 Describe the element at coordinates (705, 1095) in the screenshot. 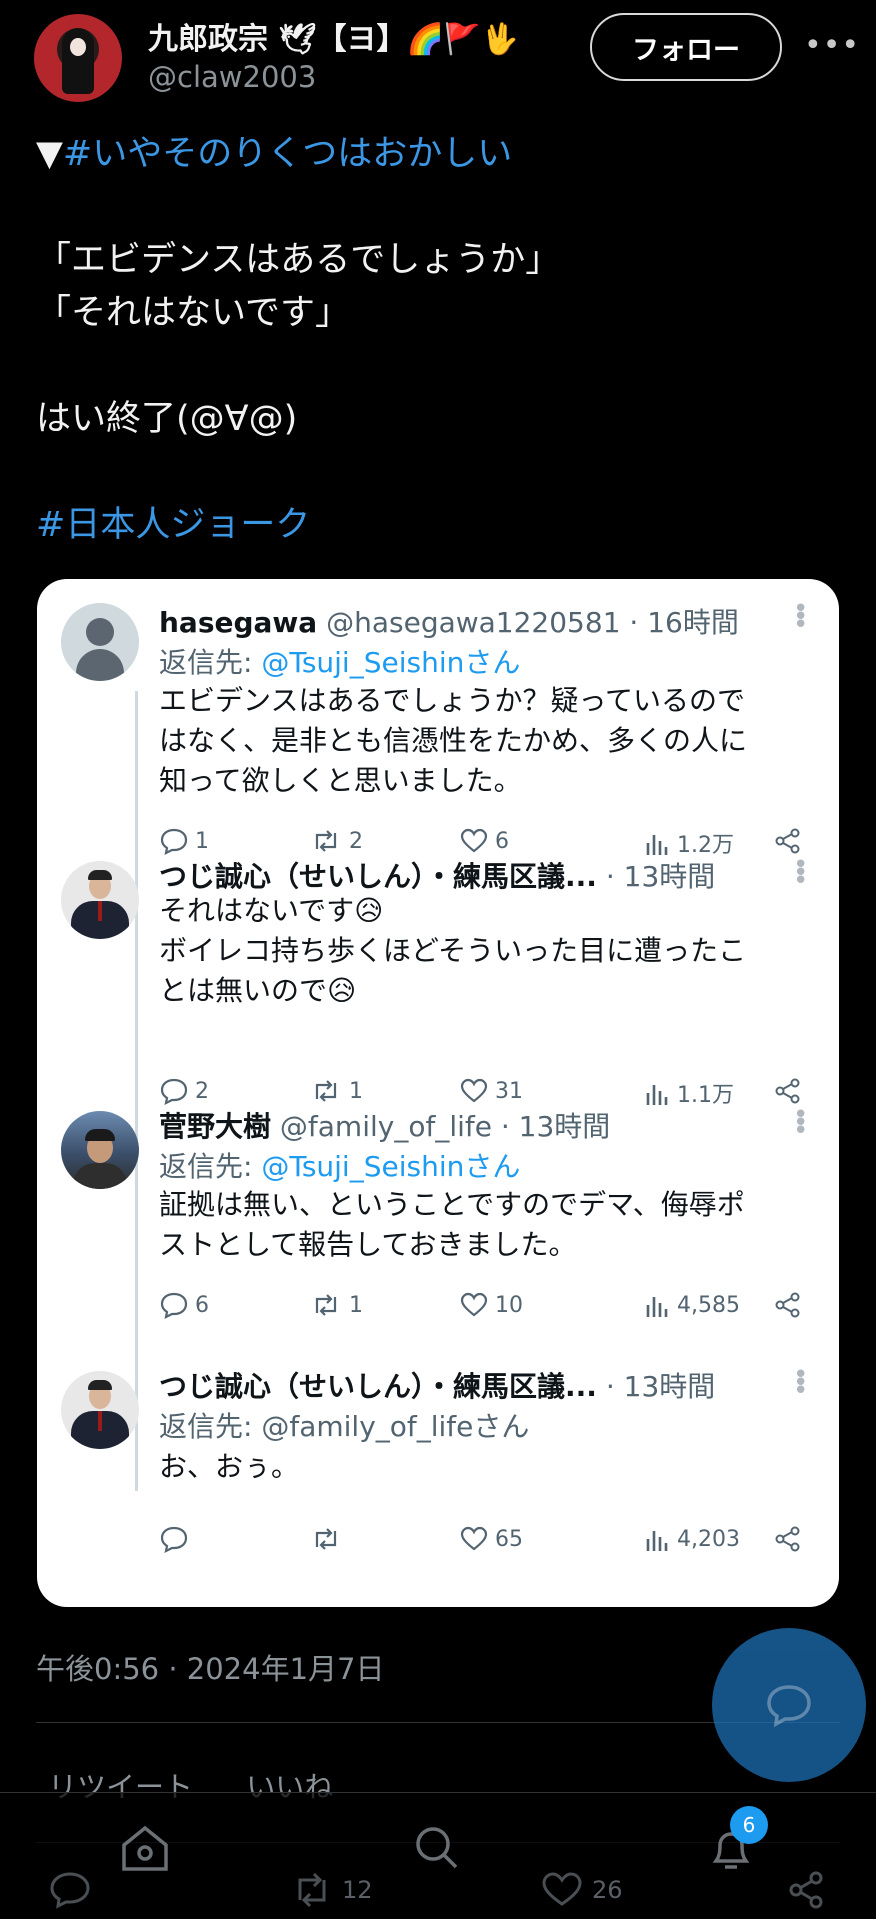

I see `count: 1.1万` at that location.